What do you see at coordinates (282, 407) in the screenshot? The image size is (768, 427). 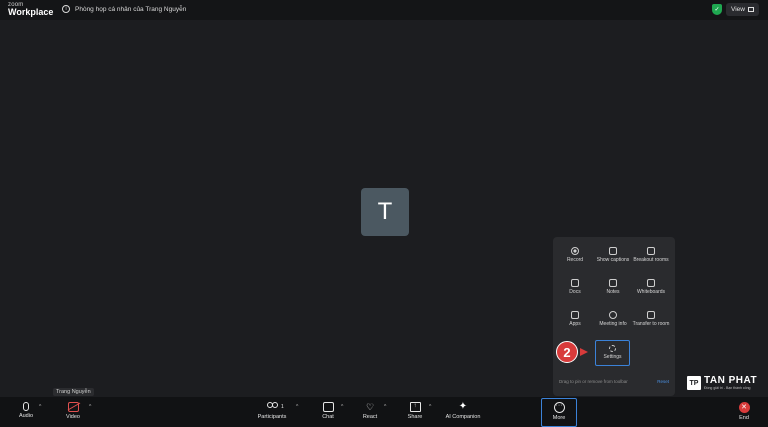 I see `participants-count: 1` at bounding box center [282, 407].